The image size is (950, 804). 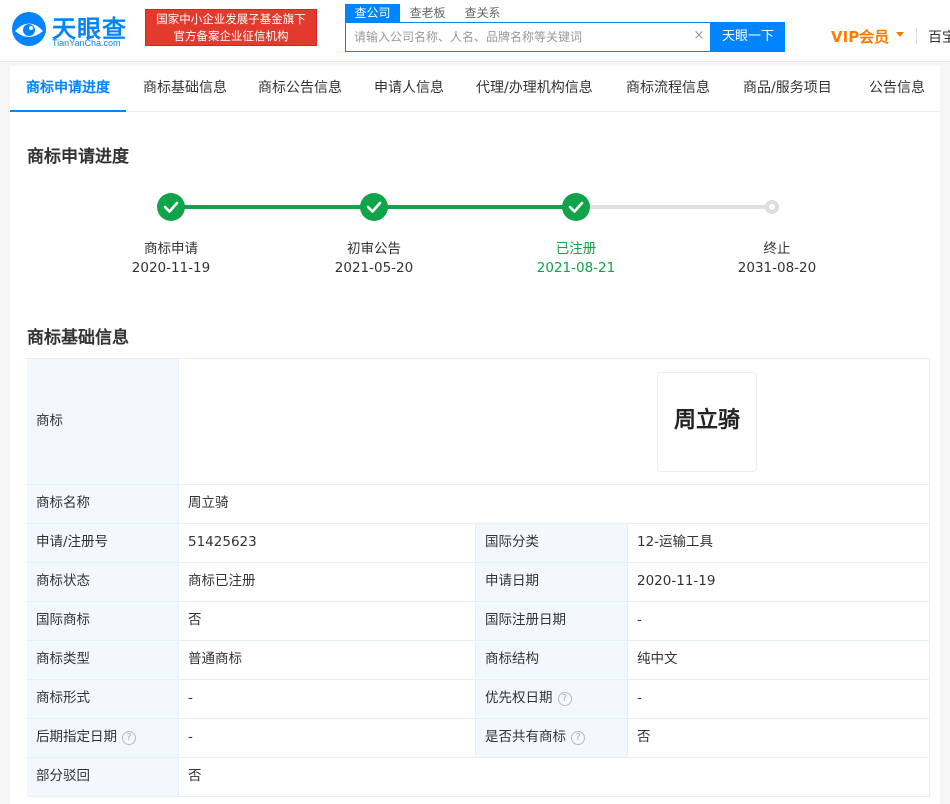 I want to click on table-row: 商标 周立骑, so click(x=478, y=422).